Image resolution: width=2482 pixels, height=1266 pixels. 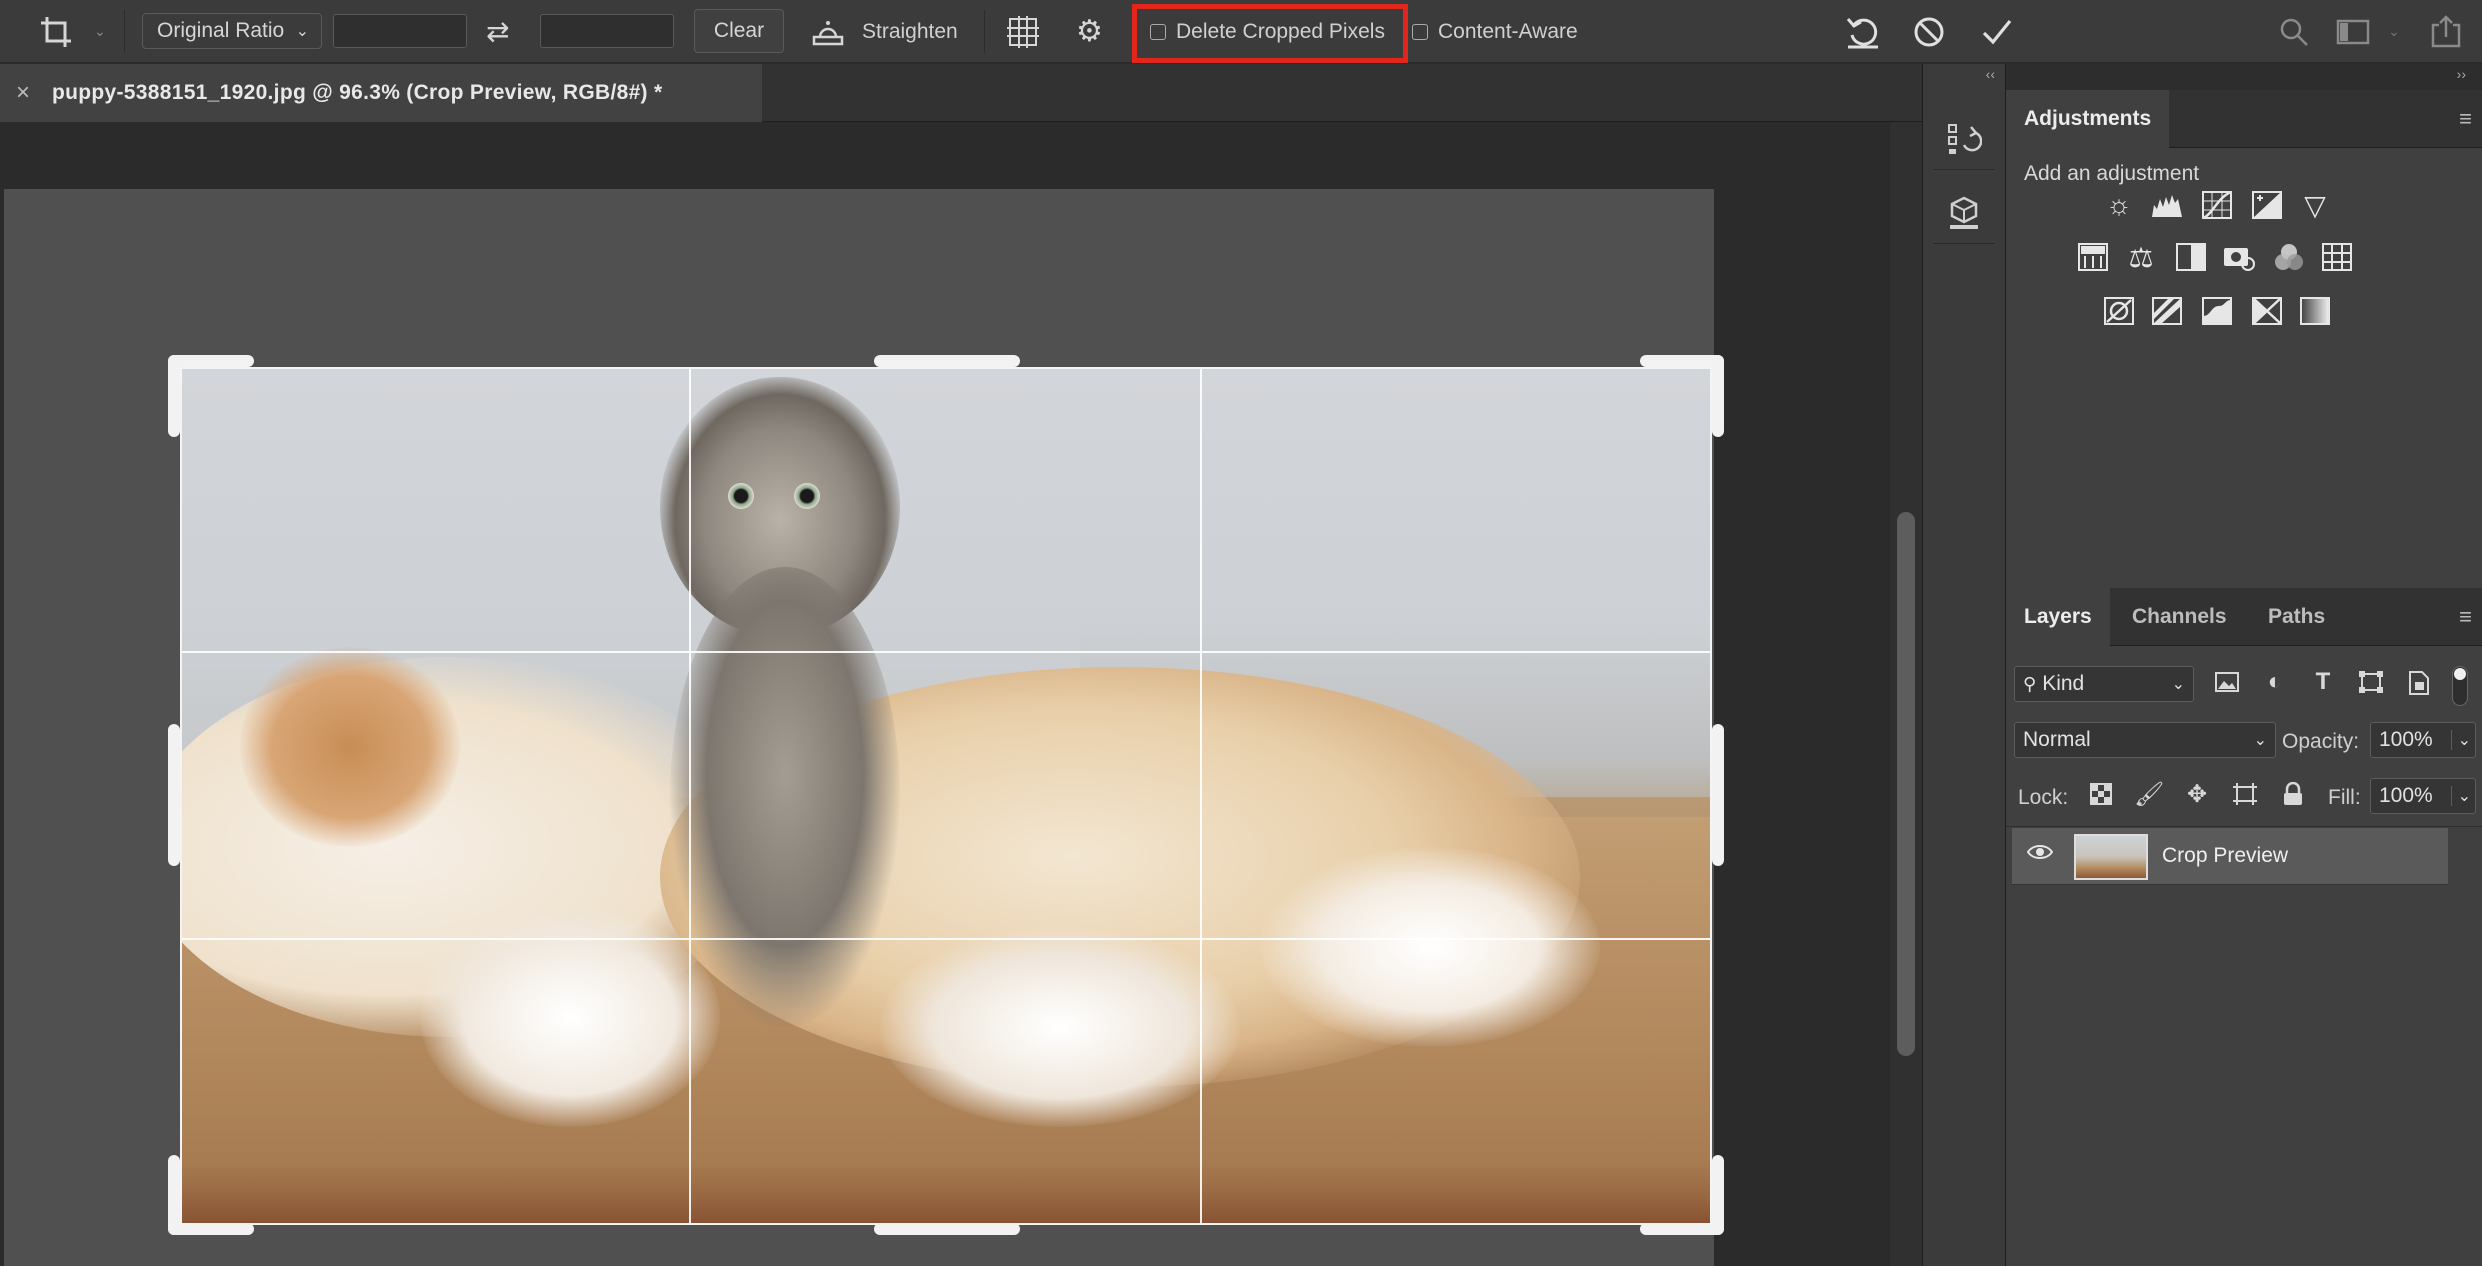 I want to click on crop-handle-left, so click(x=174, y=795).